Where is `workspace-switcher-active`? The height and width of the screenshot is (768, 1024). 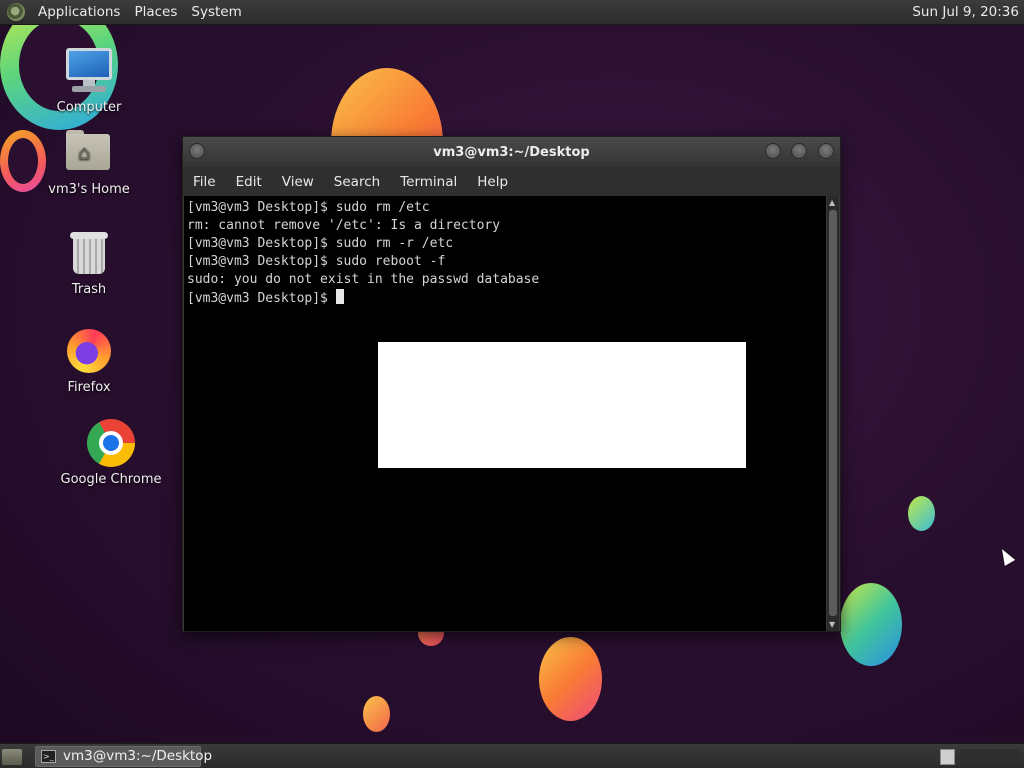
workspace-switcher-active is located at coordinates (947, 757).